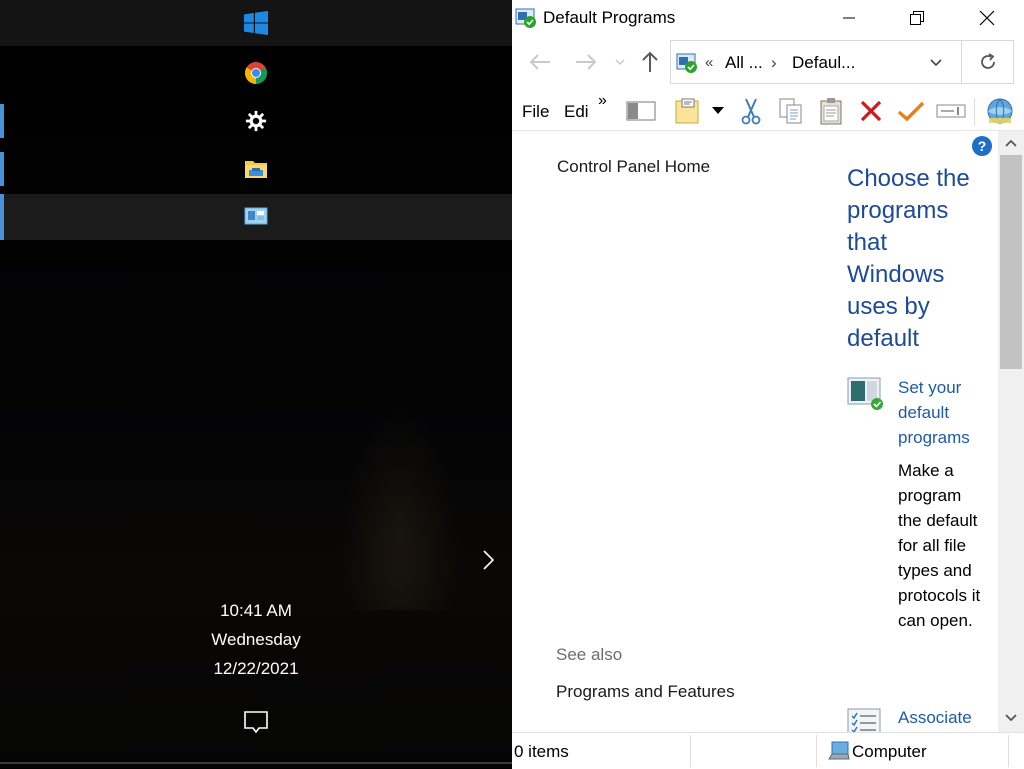 This screenshot has width=1024, height=769. I want to click on close-button, so click(987, 18).